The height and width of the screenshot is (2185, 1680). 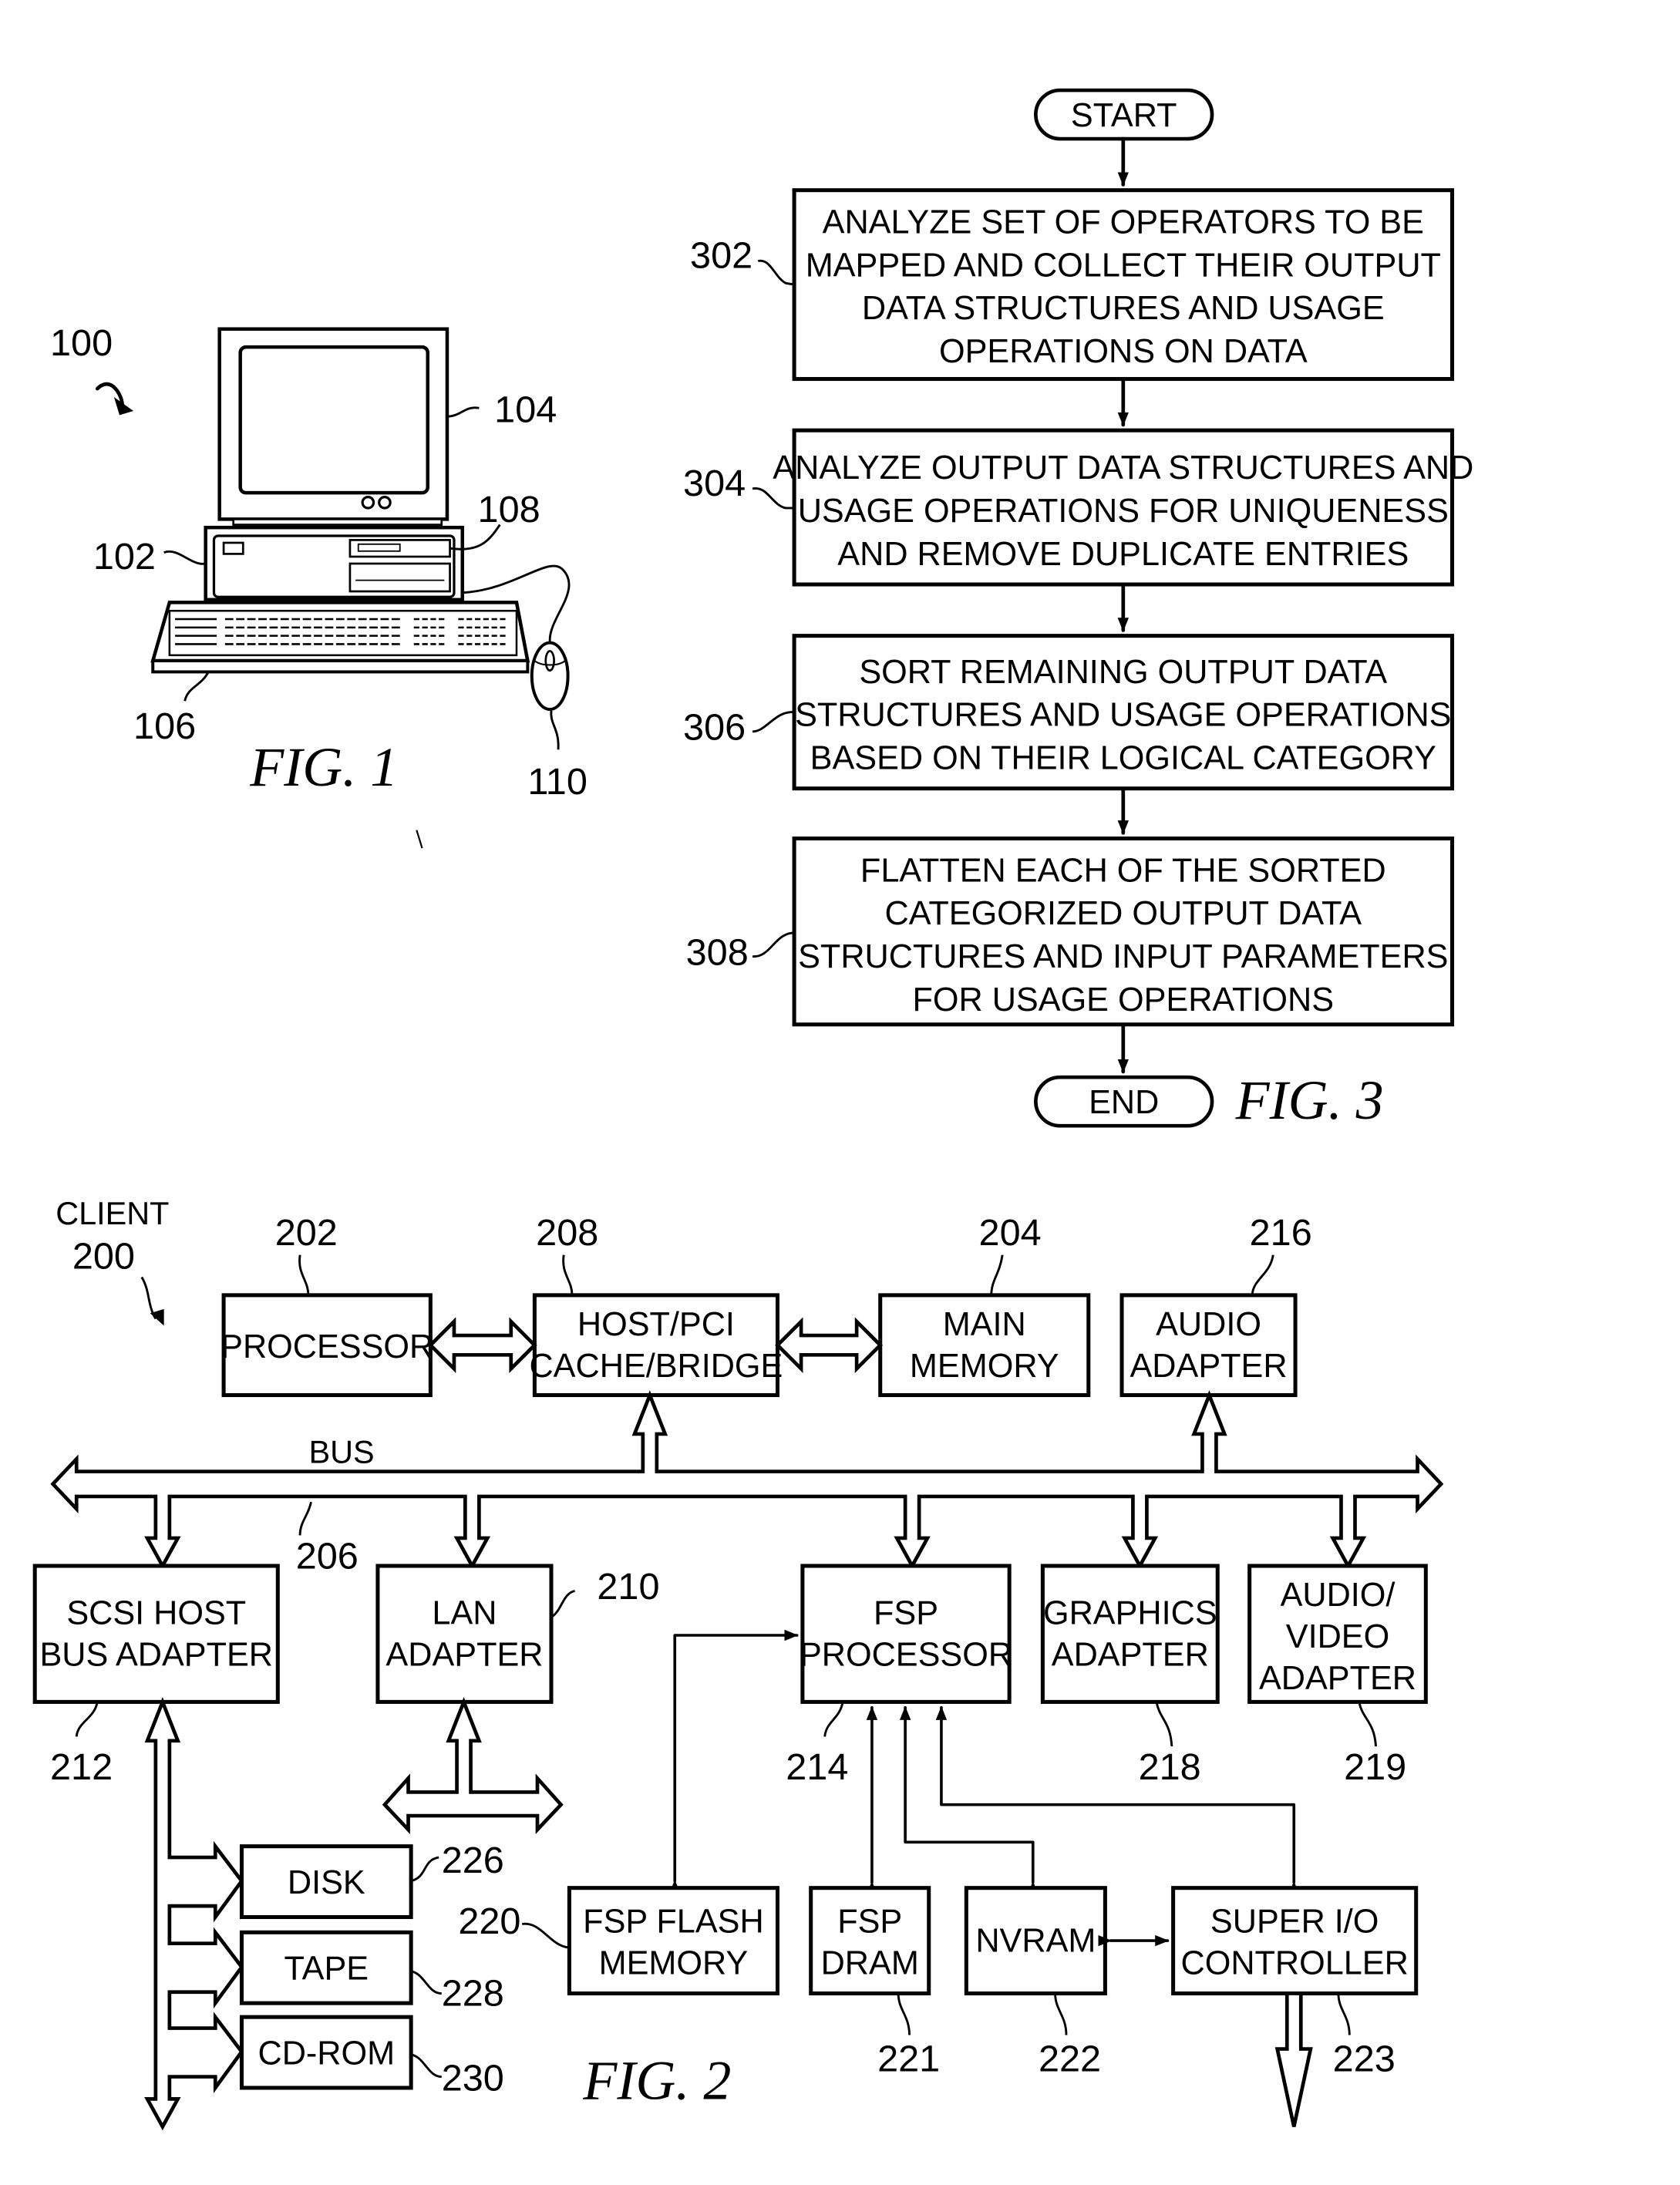 I want to click on superio-output-arrow, so click(x=1293, y=2059).